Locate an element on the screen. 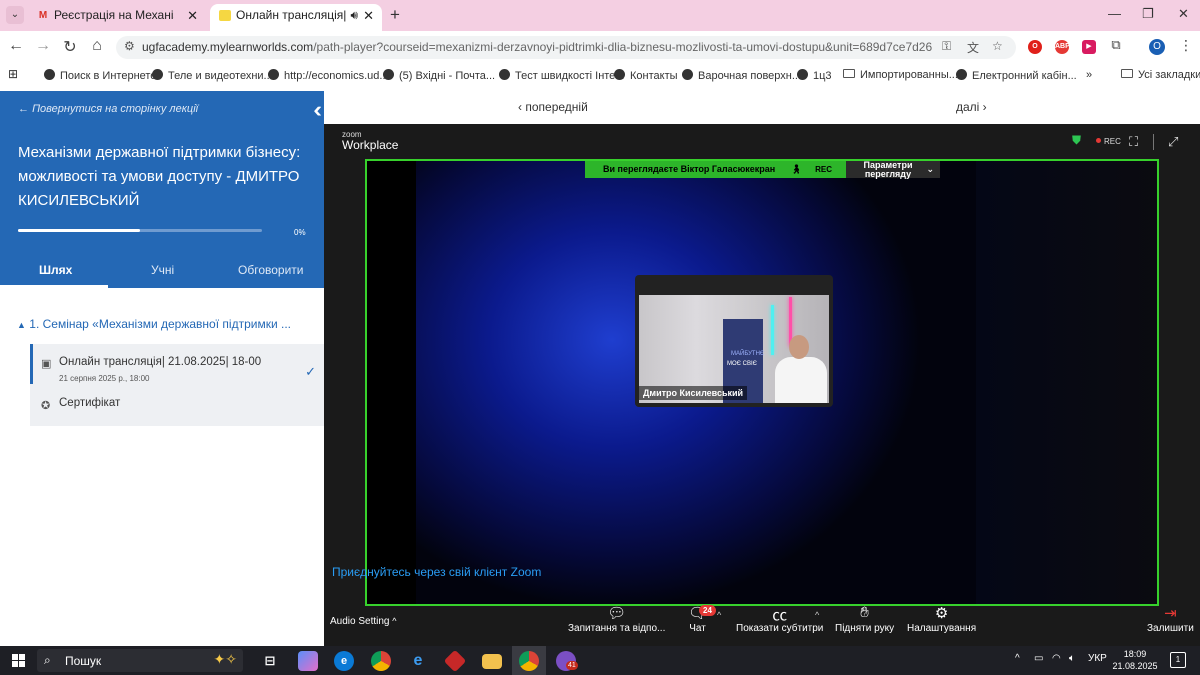  bookmark-item: Поиск в Интернете is located at coordinates (100, 75).